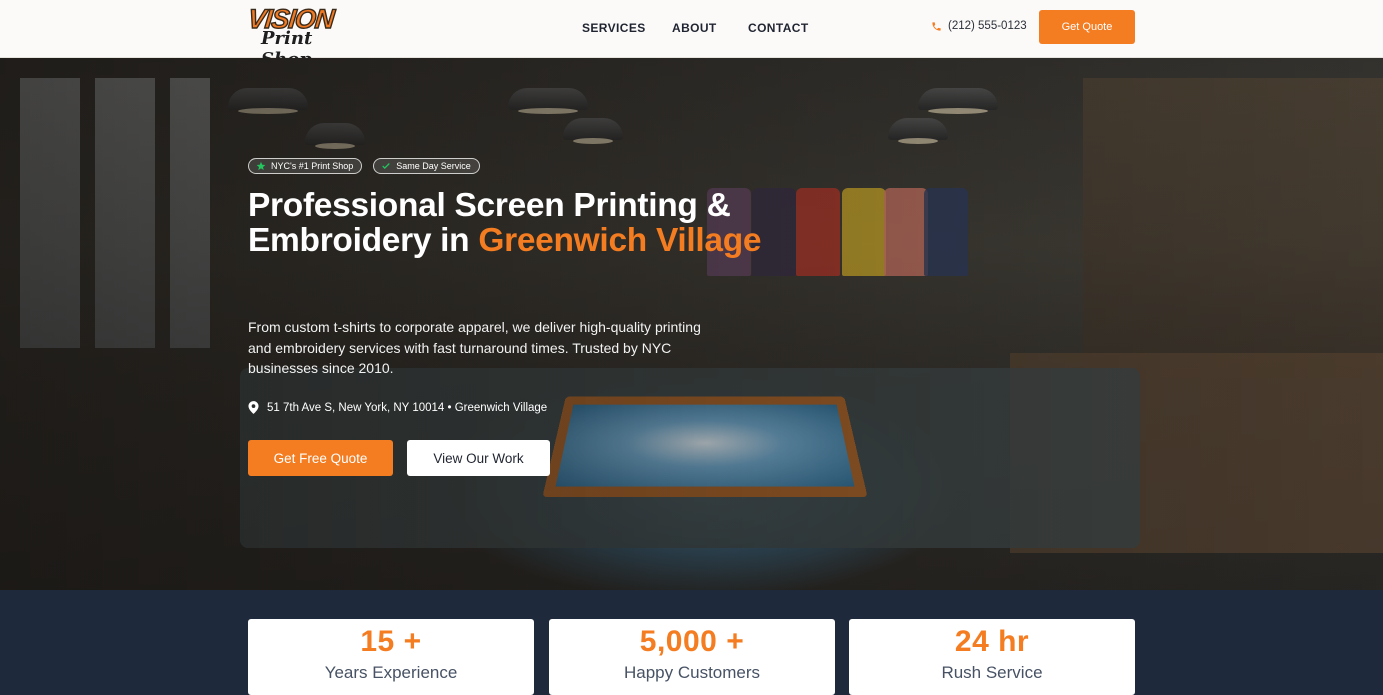 Image resolution: width=1383 pixels, height=695 pixels. I want to click on stat-value: 5,000 +, so click(692, 641).